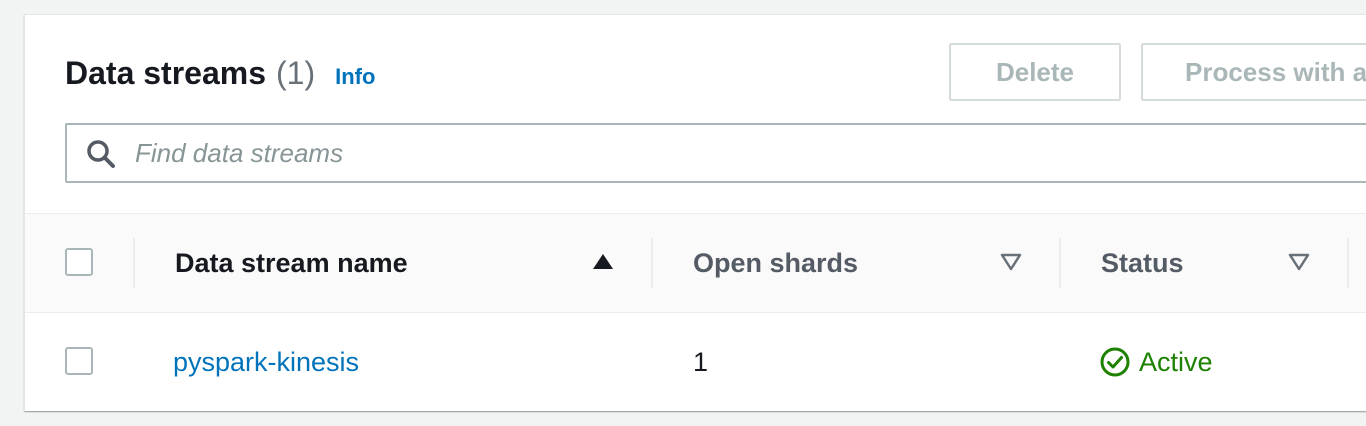 The image size is (1366, 426). I want to click on column-header-status: Status, so click(1142, 263).